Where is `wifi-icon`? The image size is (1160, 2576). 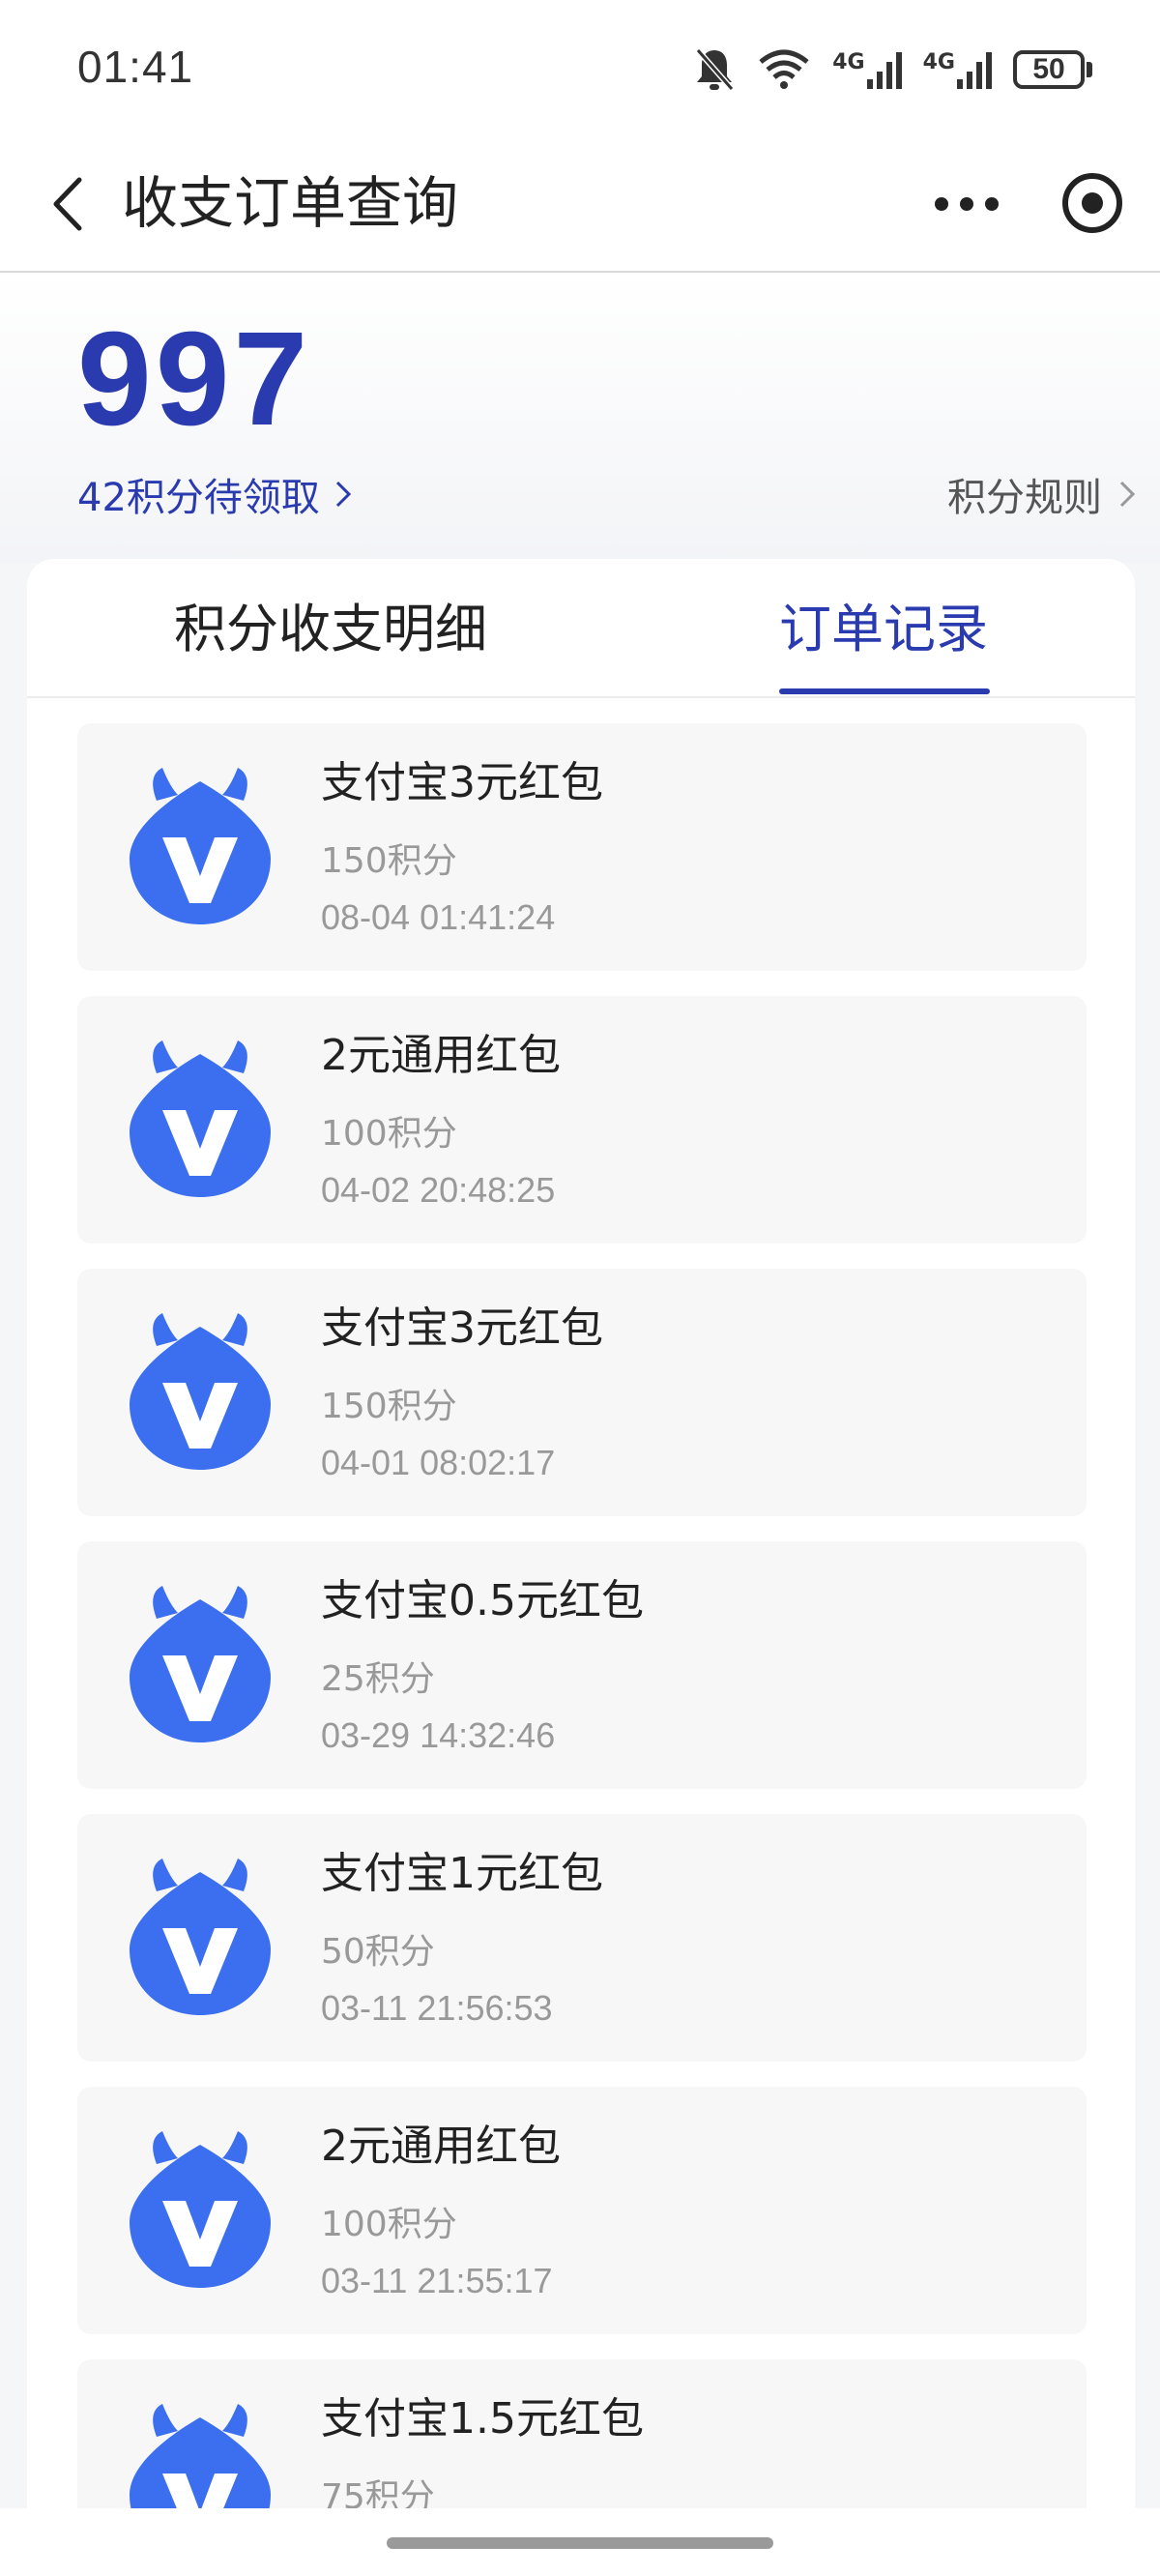 wifi-icon is located at coordinates (784, 69).